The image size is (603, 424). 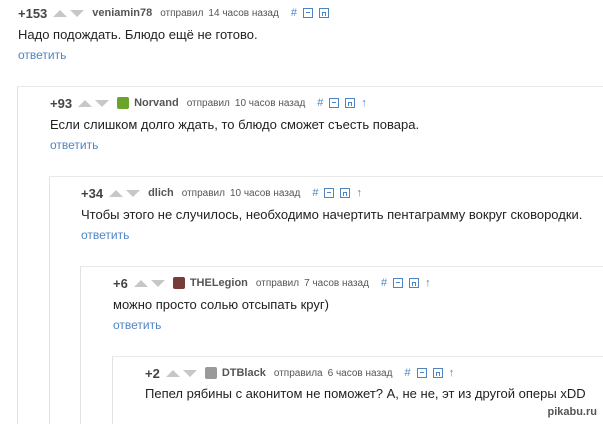 I want to click on comment-text: Надо подождать. Блюдо ещё не готово., so click(x=138, y=34).